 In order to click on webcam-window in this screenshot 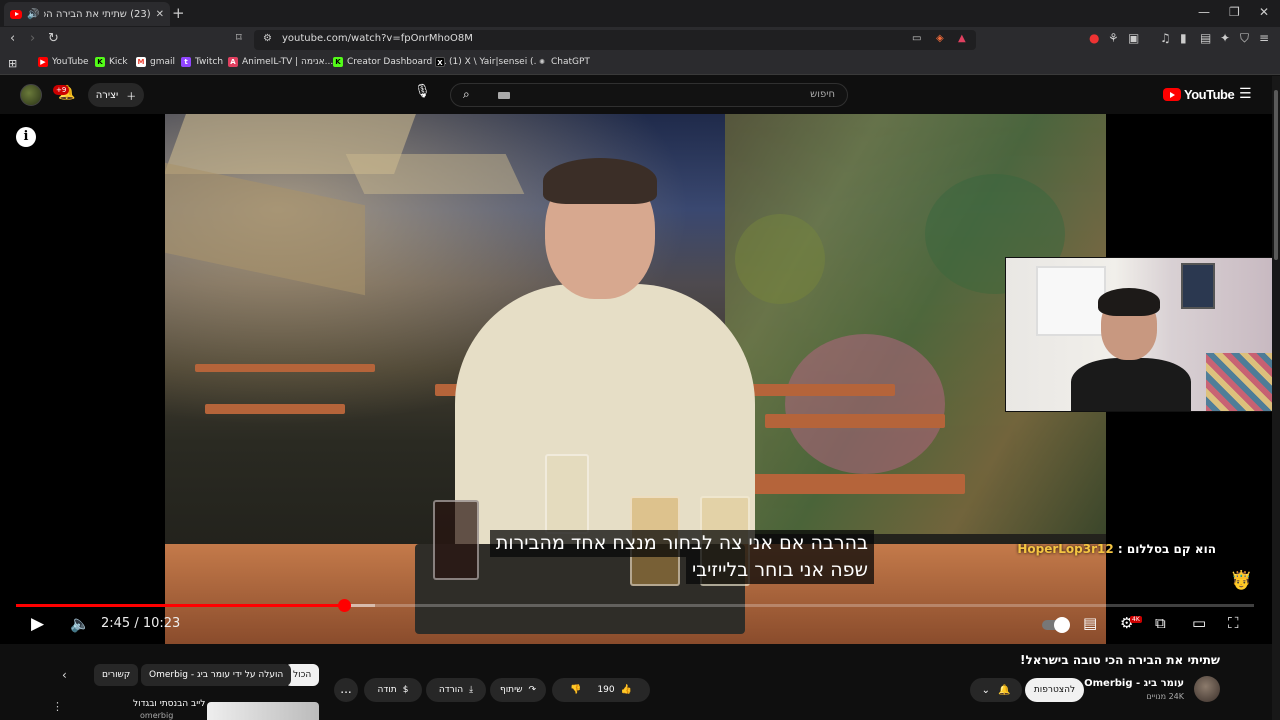, I will do `click(1071, 301)`.